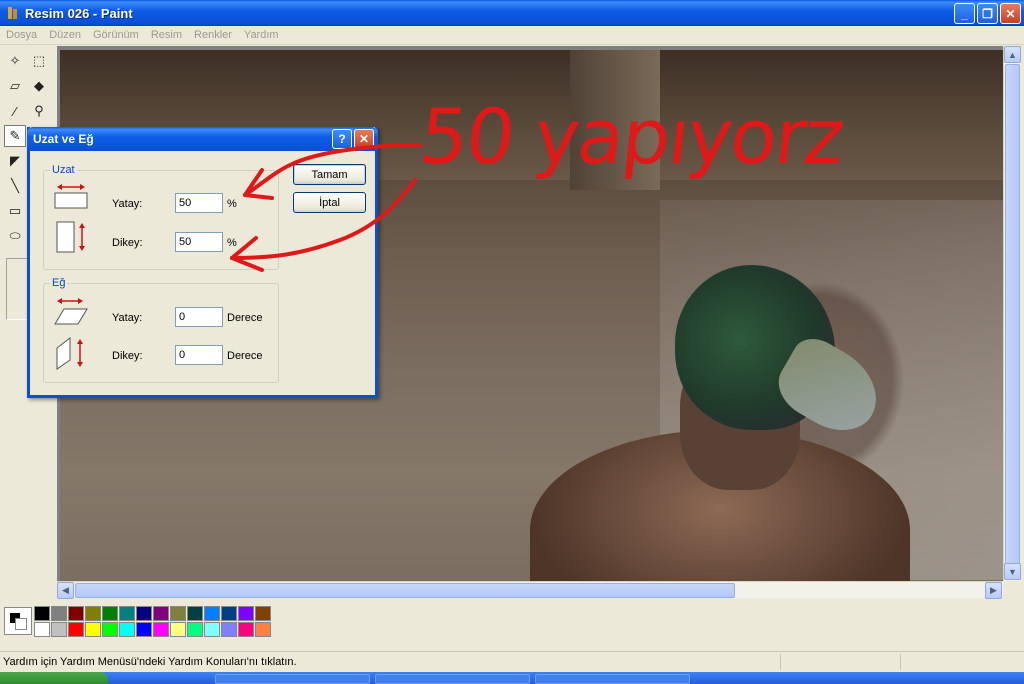  Describe the element at coordinates (15, 161) in the screenshot. I see `brush-icon: ◤` at that location.